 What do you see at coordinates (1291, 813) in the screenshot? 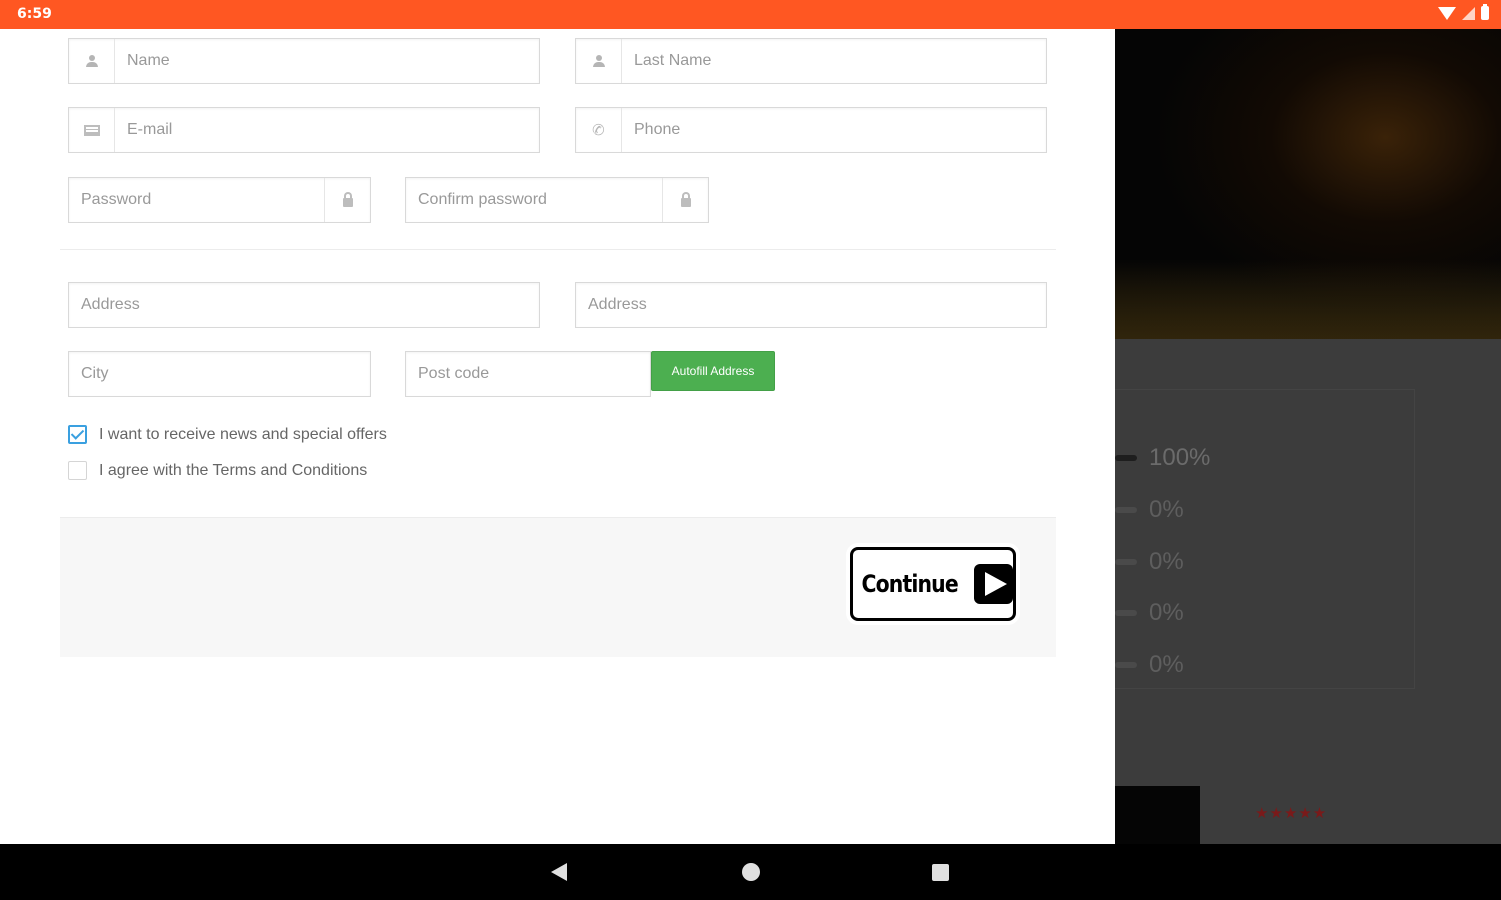
I see `star-rating: ★★★★★` at bounding box center [1291, 813].